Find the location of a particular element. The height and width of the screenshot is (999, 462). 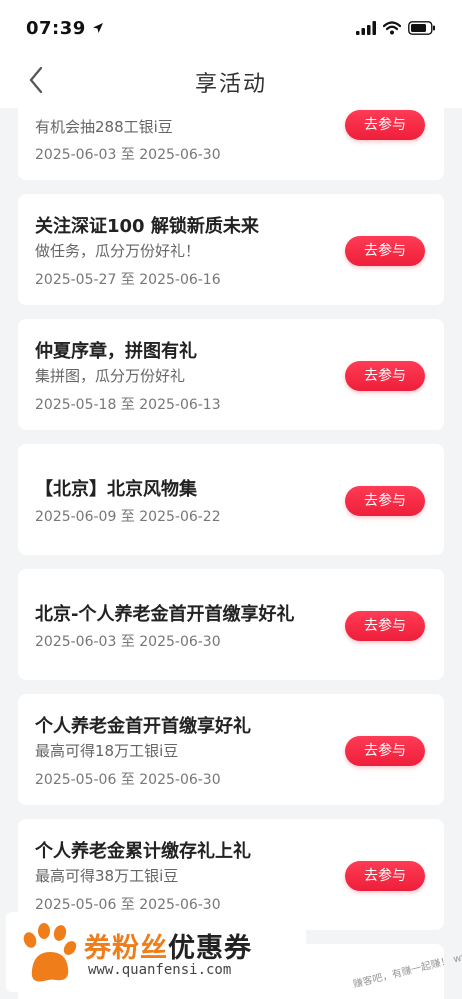

activity-title: 个人养老金首开首缴享好礼 is located at coordinates (143, 726).